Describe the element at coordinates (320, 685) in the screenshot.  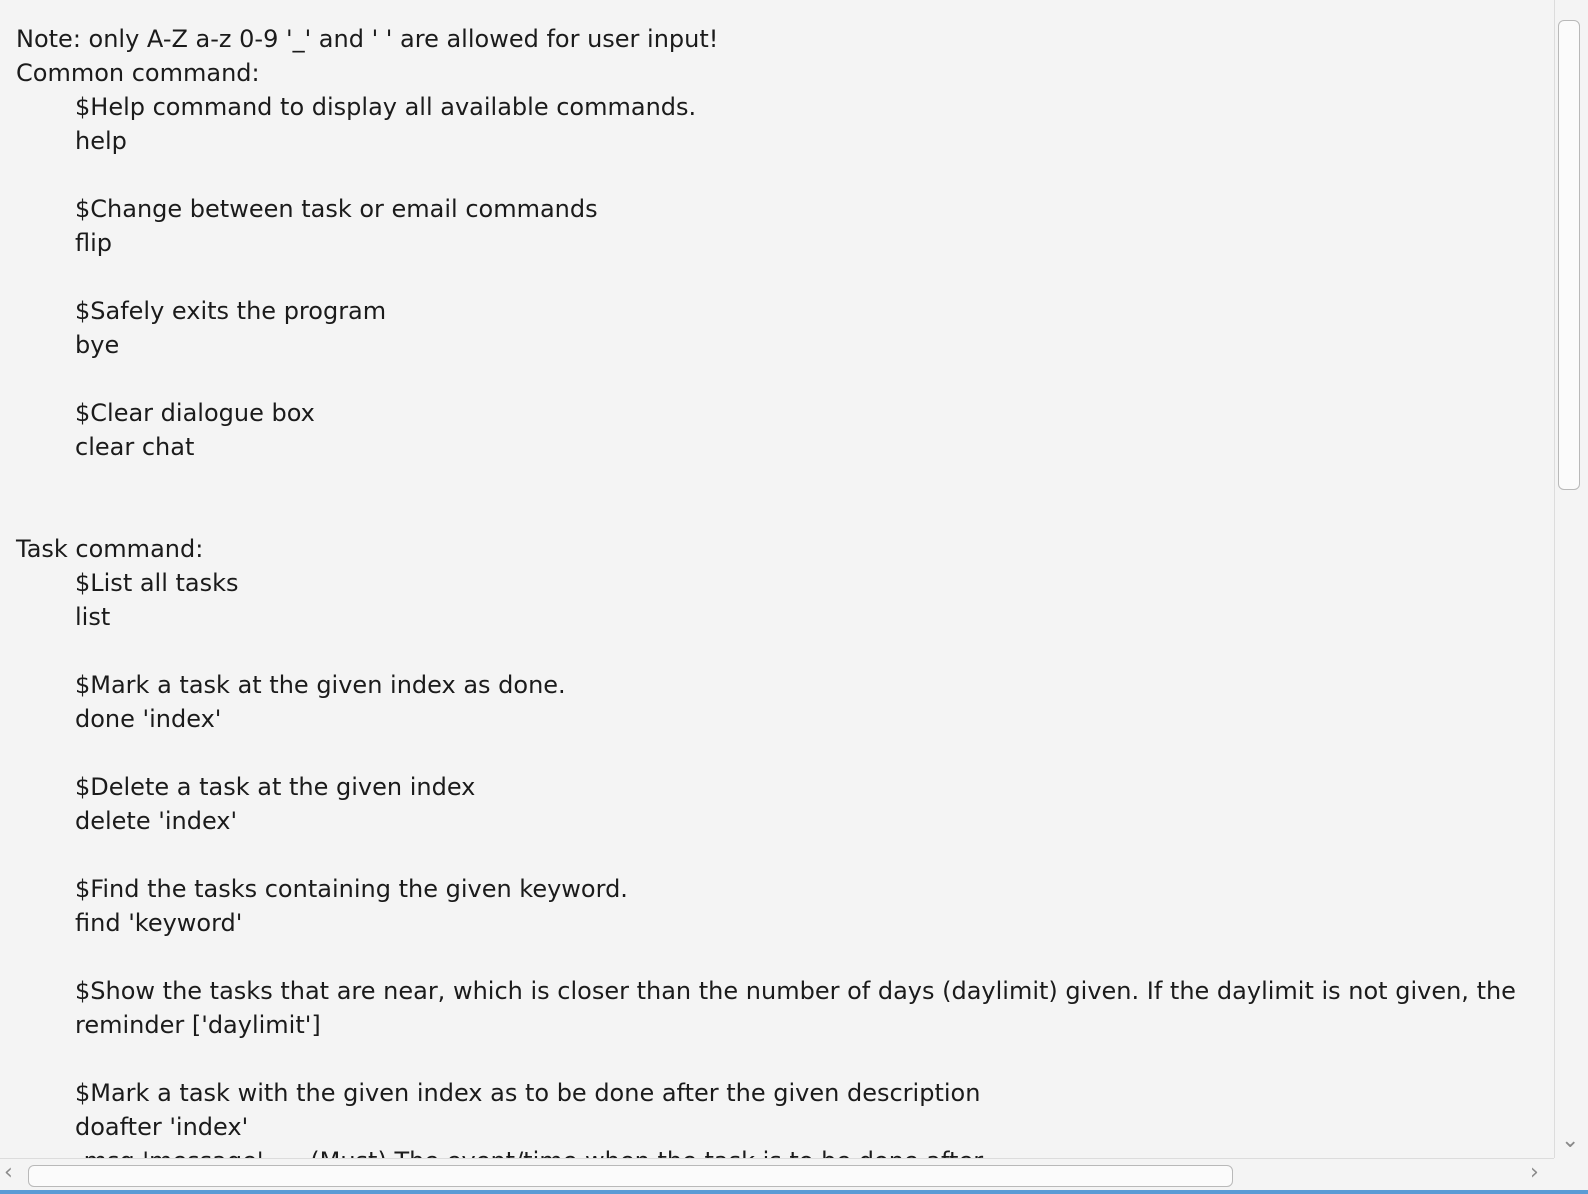
I see `command-description: $Mark a task at the given index as done.` at that location.